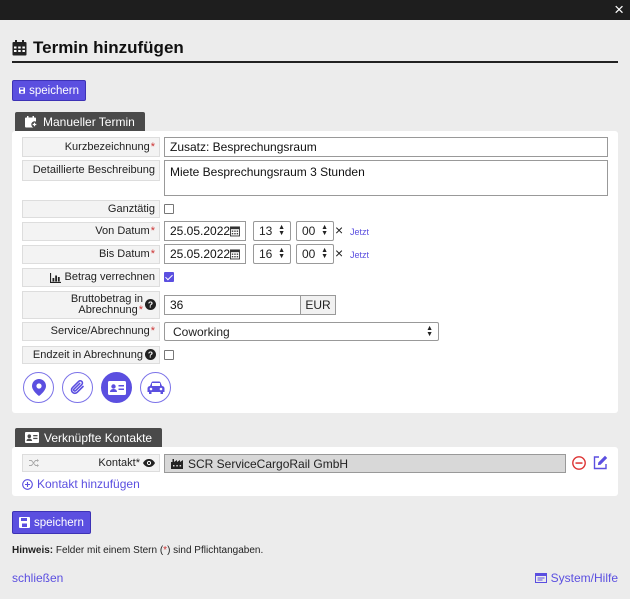 The height and width of the screenshot is (599, 630). What do you see at coordinates (339, 230) in the screenshot?
I see `clear-von-icon: ×` at bounding box center [339, 230].